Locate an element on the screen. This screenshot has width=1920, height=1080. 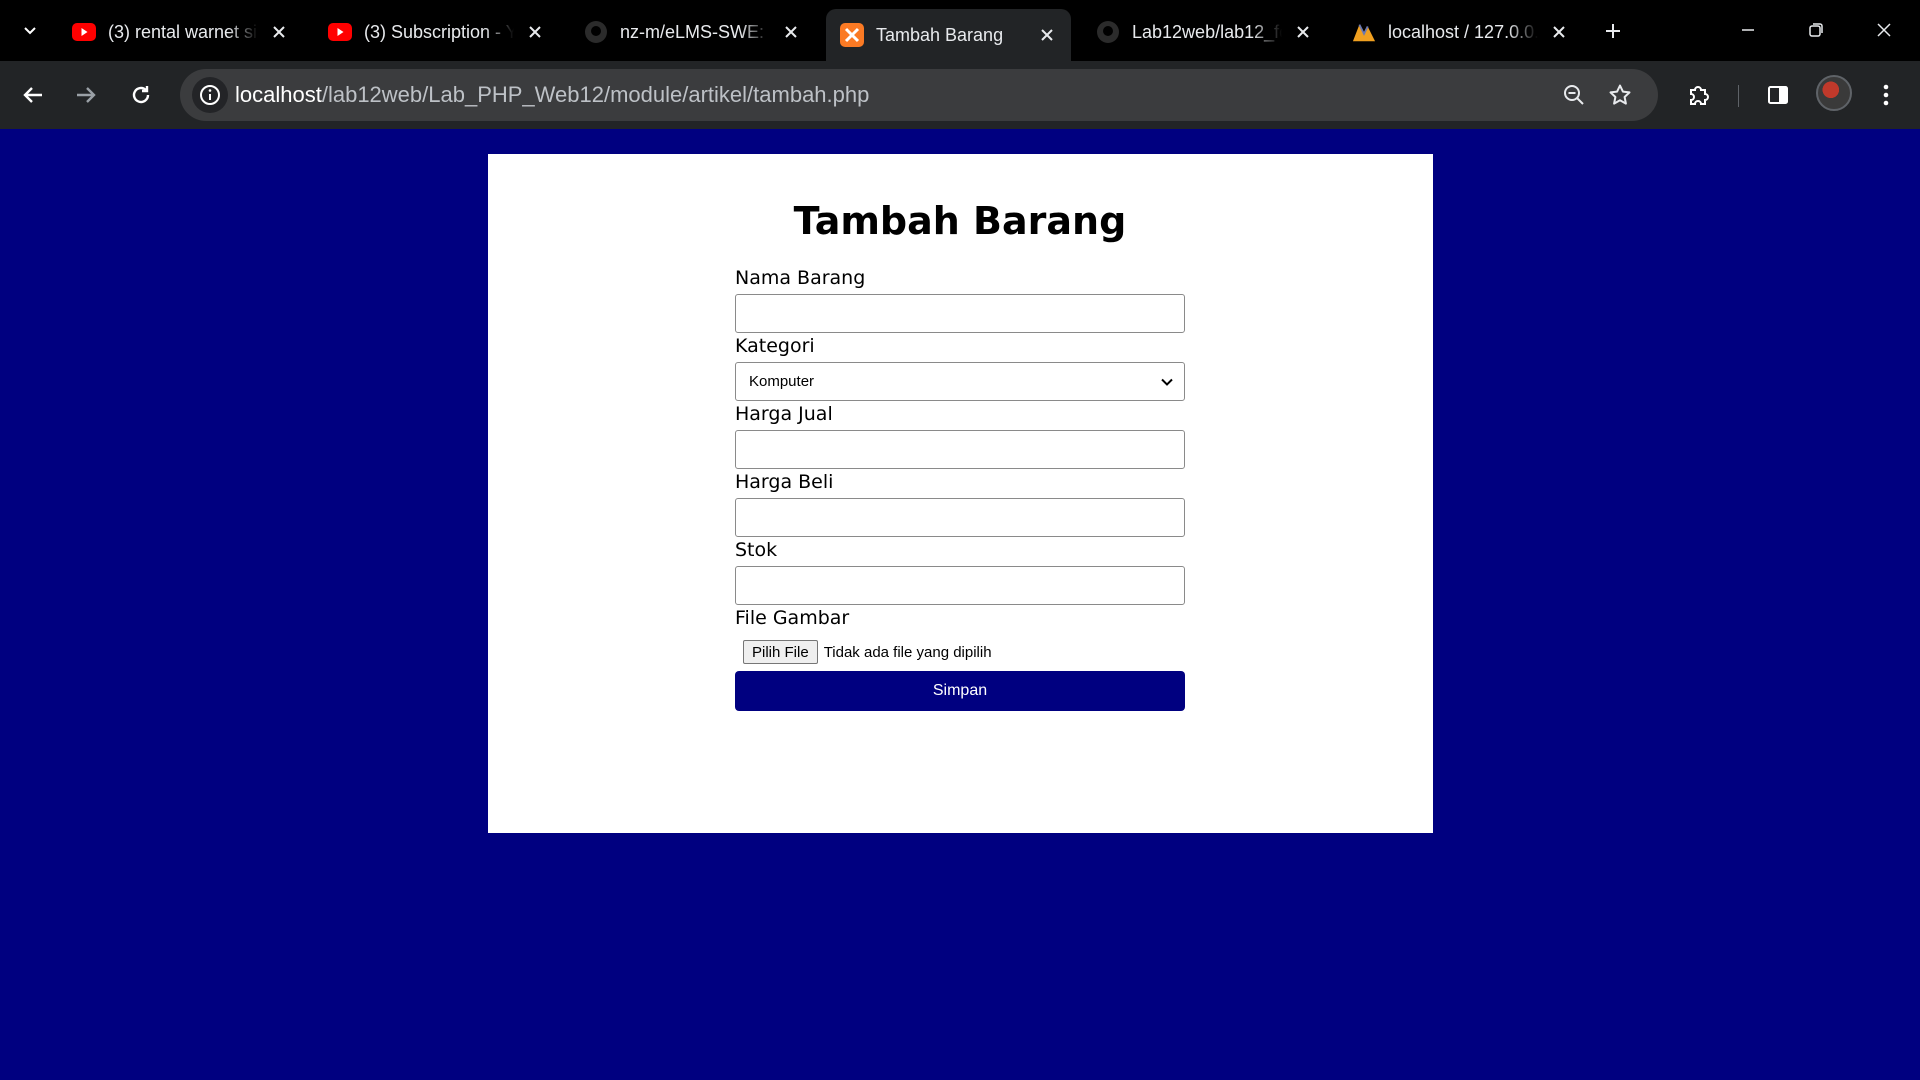
harga-beli-label: Harga Beli is located at coordinates (784, 482).